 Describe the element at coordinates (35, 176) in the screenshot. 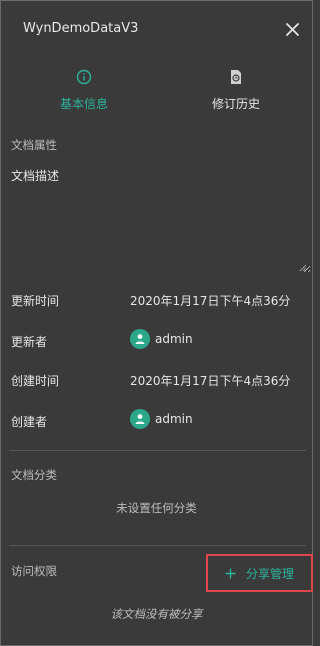

I see `description-label: 文档描述` at that location.